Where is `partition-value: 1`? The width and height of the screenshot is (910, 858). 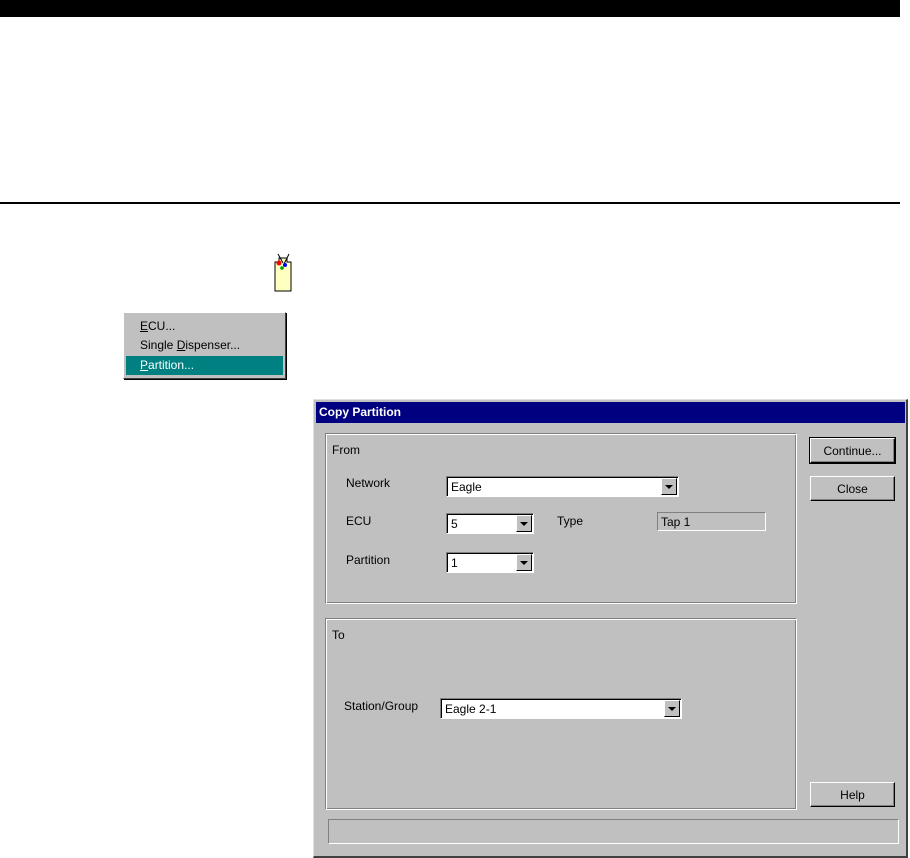 partition-value: 1 is located at coordinates (454, 563).